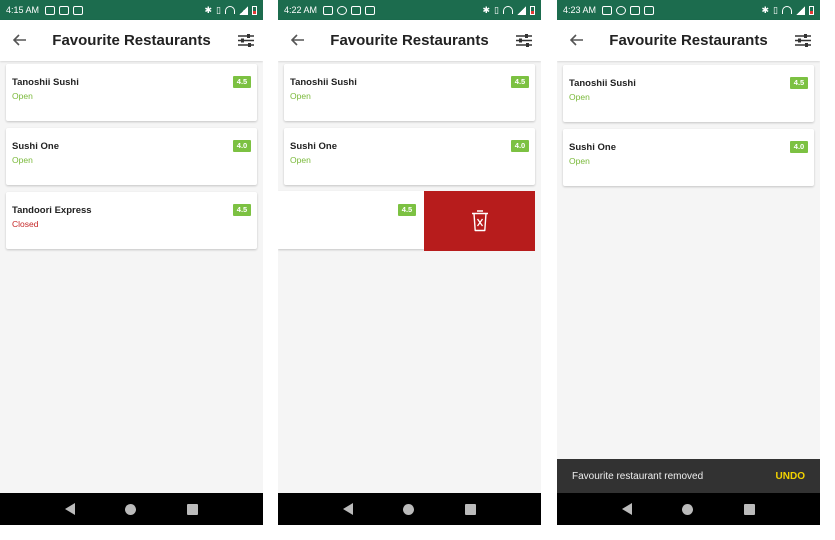 This screenshot has height=540, width=835. Describe the element at coordinates (131, 10) in the screenshot. I see `status-bar: 4:15 AM ✱ ▯` at that location.